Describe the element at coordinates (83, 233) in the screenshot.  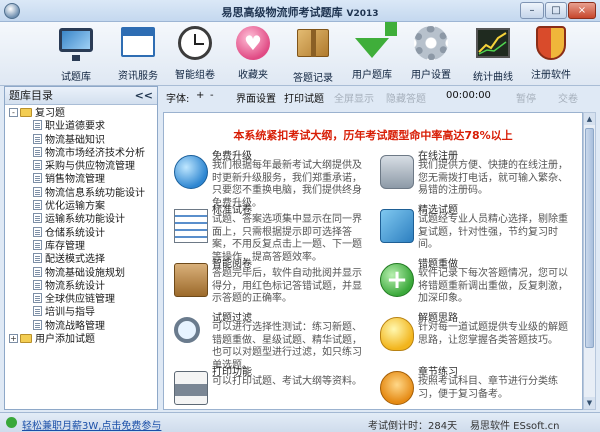
I see `tree-item: 仓储系统设计` at that location.